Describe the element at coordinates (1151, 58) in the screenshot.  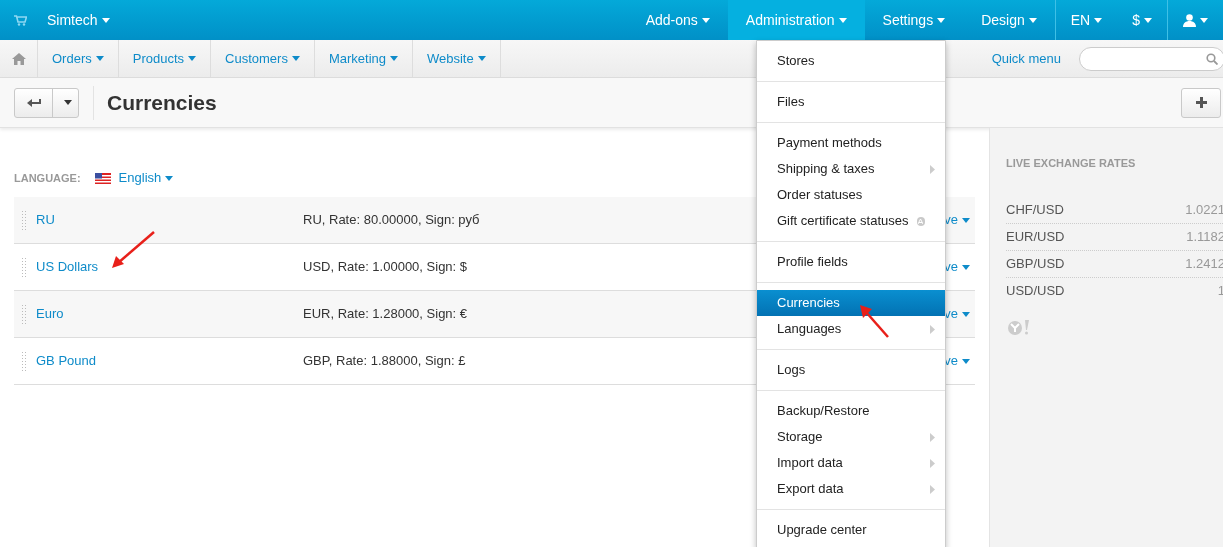
I see `search-field` at that location.